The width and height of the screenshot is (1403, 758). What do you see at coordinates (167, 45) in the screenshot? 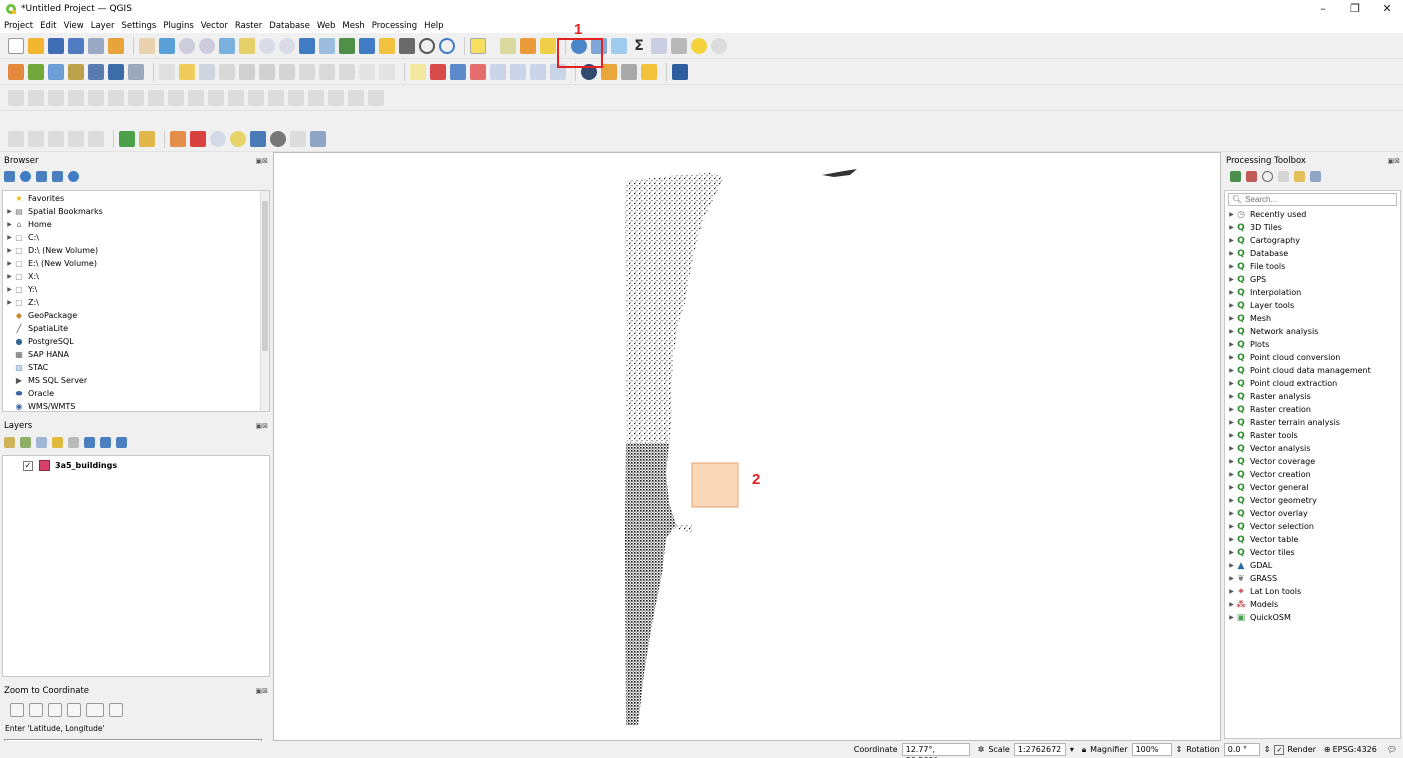
I see `pan-to-selection-icon` at bounding box center [167, 45].